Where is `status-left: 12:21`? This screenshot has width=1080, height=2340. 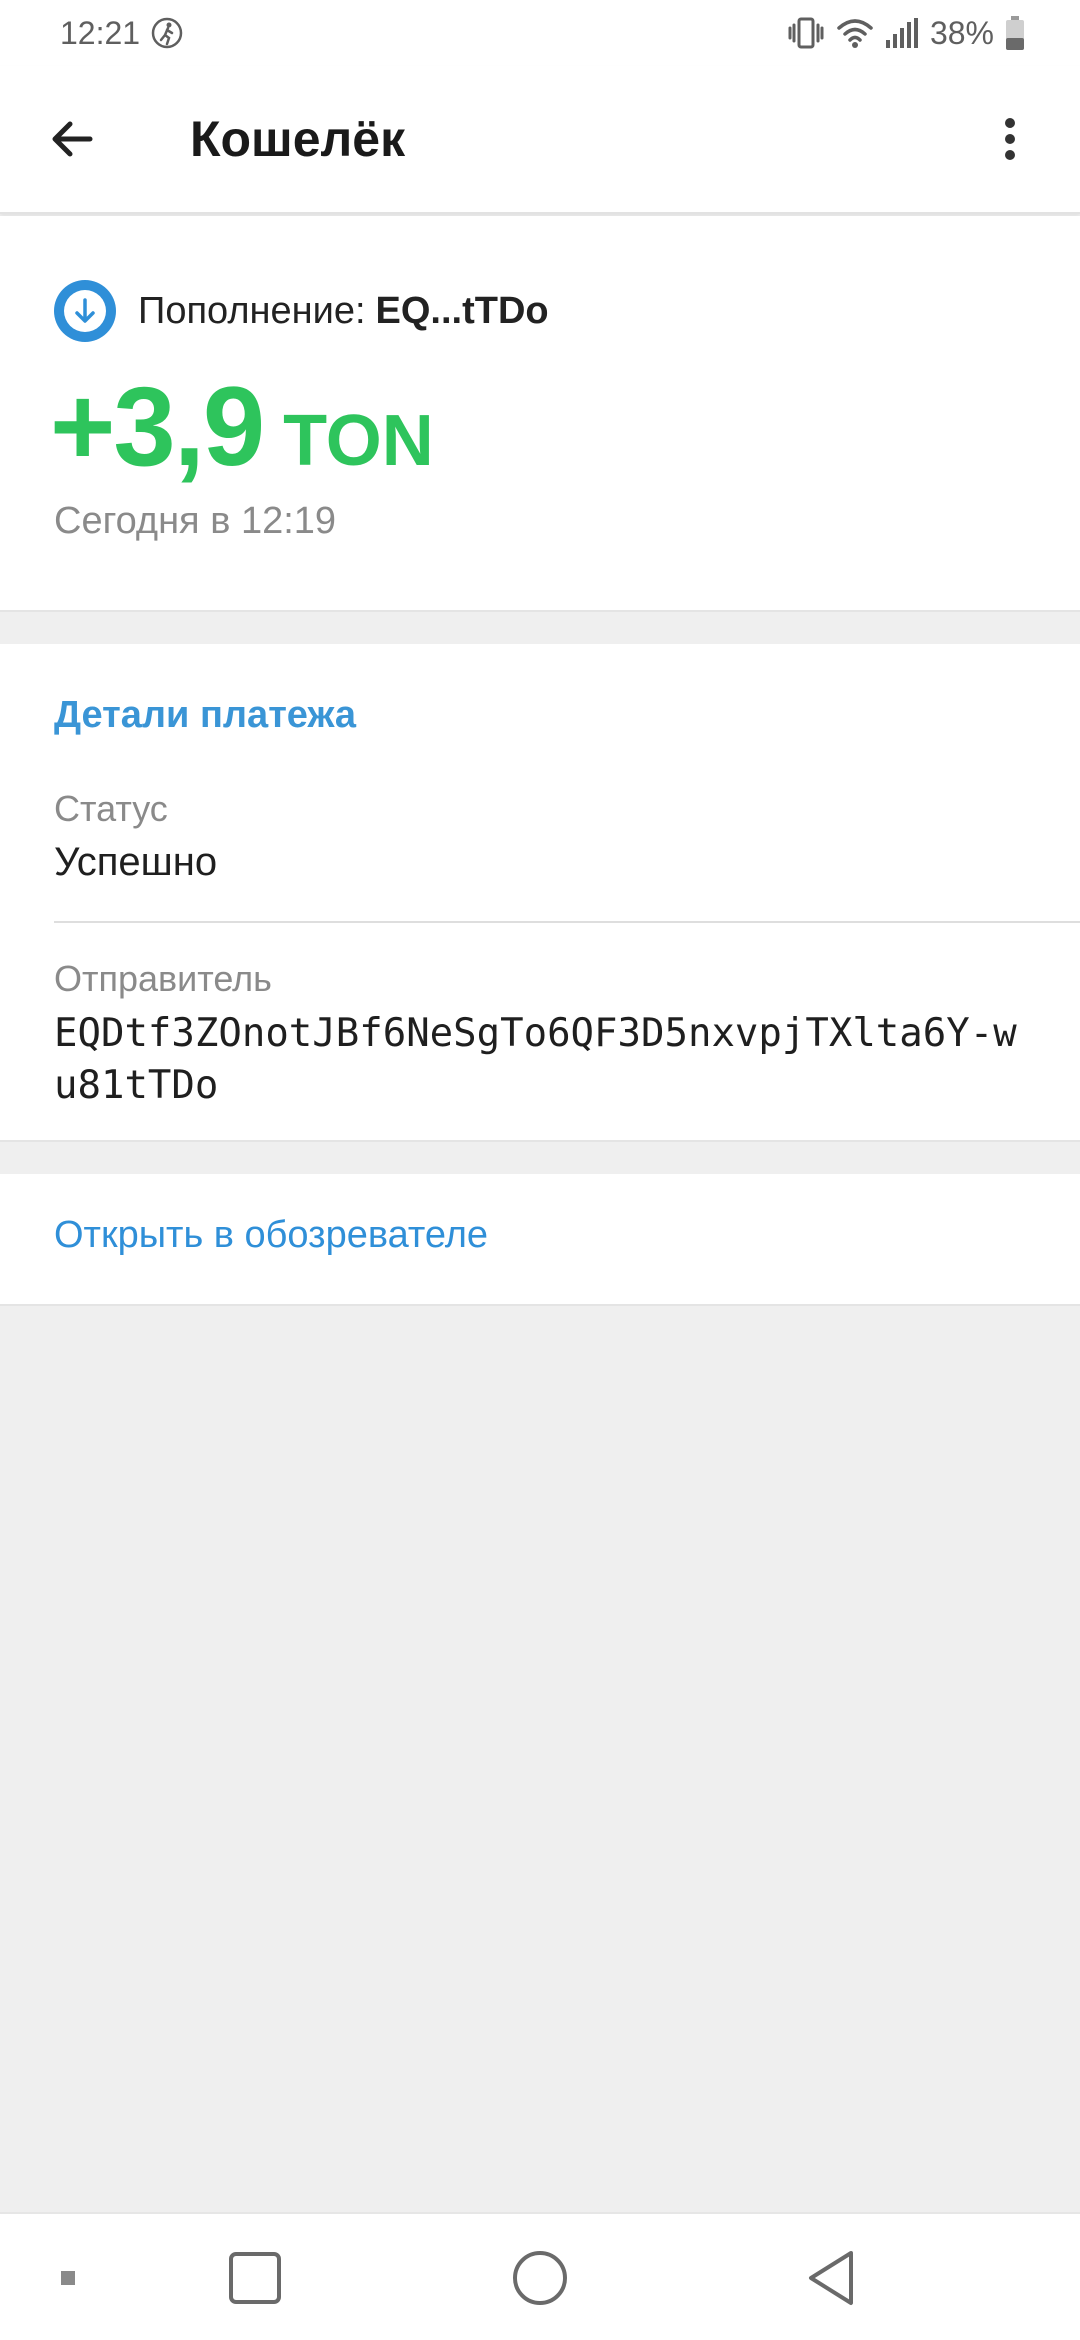
status-left: 12:21 is located at coordinates (122, 33).